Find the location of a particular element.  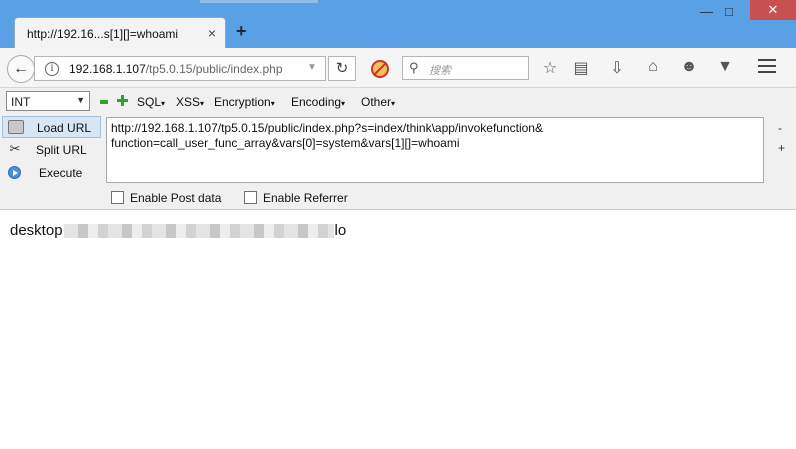

close-window-button: ✕ is located at coordinates (773, 10).